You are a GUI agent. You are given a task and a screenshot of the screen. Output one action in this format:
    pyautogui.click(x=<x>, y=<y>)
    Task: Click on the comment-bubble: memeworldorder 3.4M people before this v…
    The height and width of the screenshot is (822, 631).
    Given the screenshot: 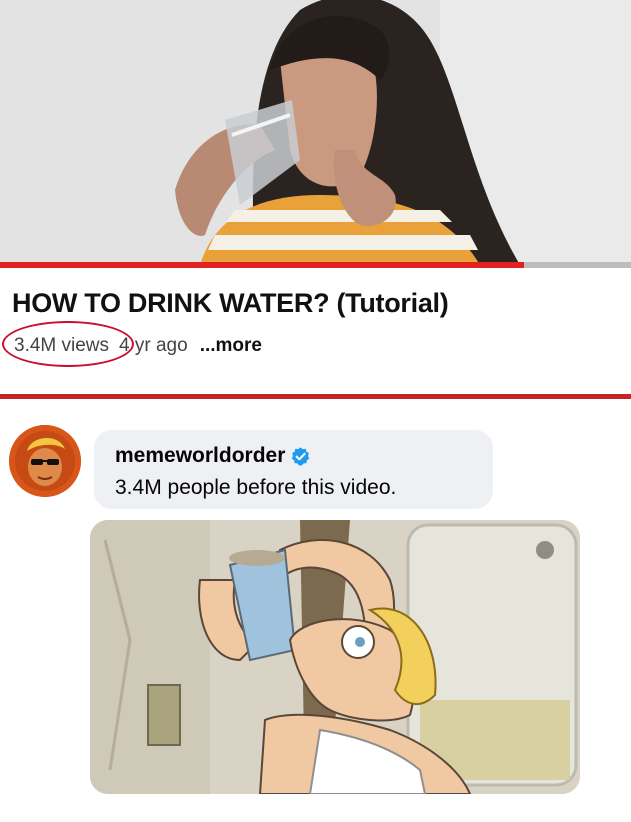 What is the action you would take?
    pyautogui.click(x=293, y=469)
    